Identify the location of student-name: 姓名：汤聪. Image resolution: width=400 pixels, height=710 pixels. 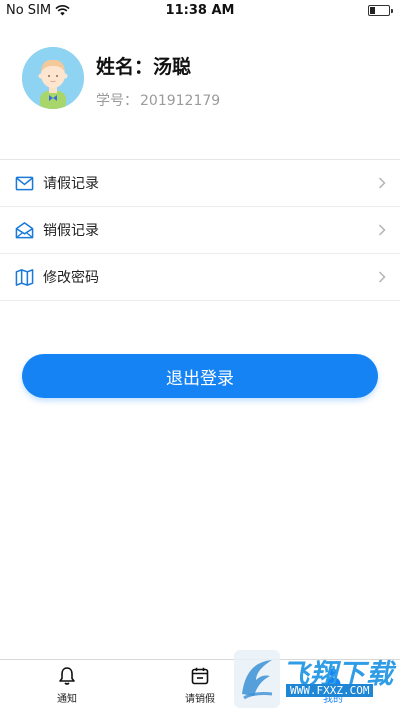
(144, 67).